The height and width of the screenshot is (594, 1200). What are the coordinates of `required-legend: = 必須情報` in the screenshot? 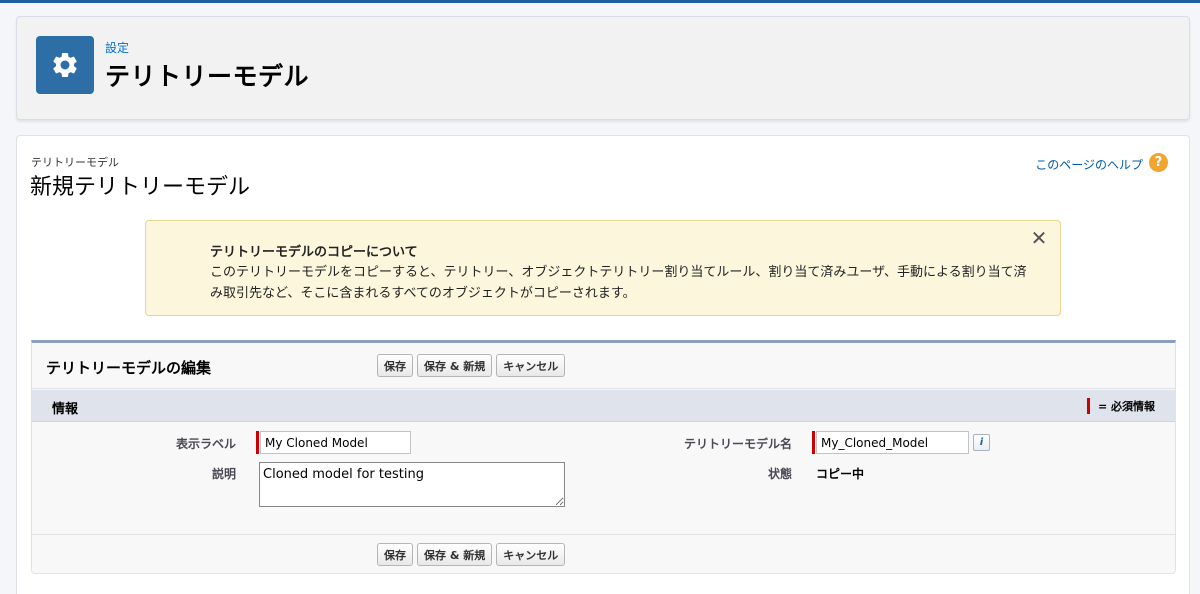 It's located at (1120, 406).